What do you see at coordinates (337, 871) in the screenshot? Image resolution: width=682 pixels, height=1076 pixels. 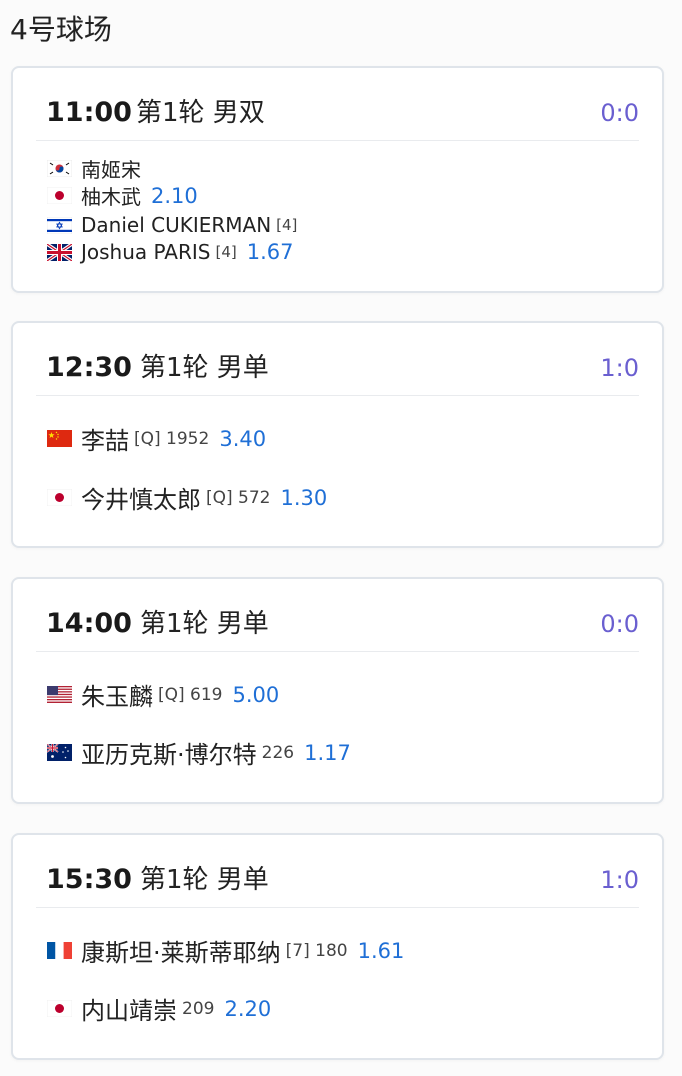 I see `match-header: 15:30 第1轮 男单 1:0` at bounding box center [337, 871].